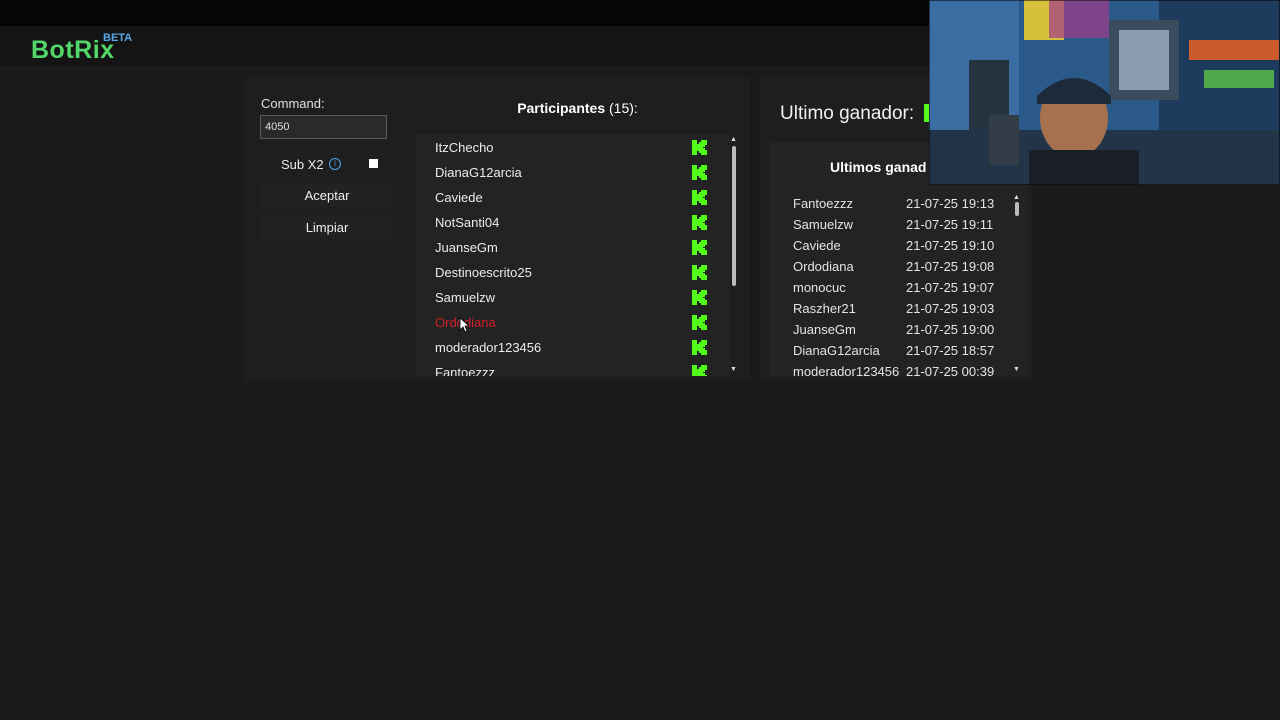  What do you see at coordinates (950, 224) in the screenshot?
I see `winner-date: 21-07-25 19:11` at bounding box center [950, 224].